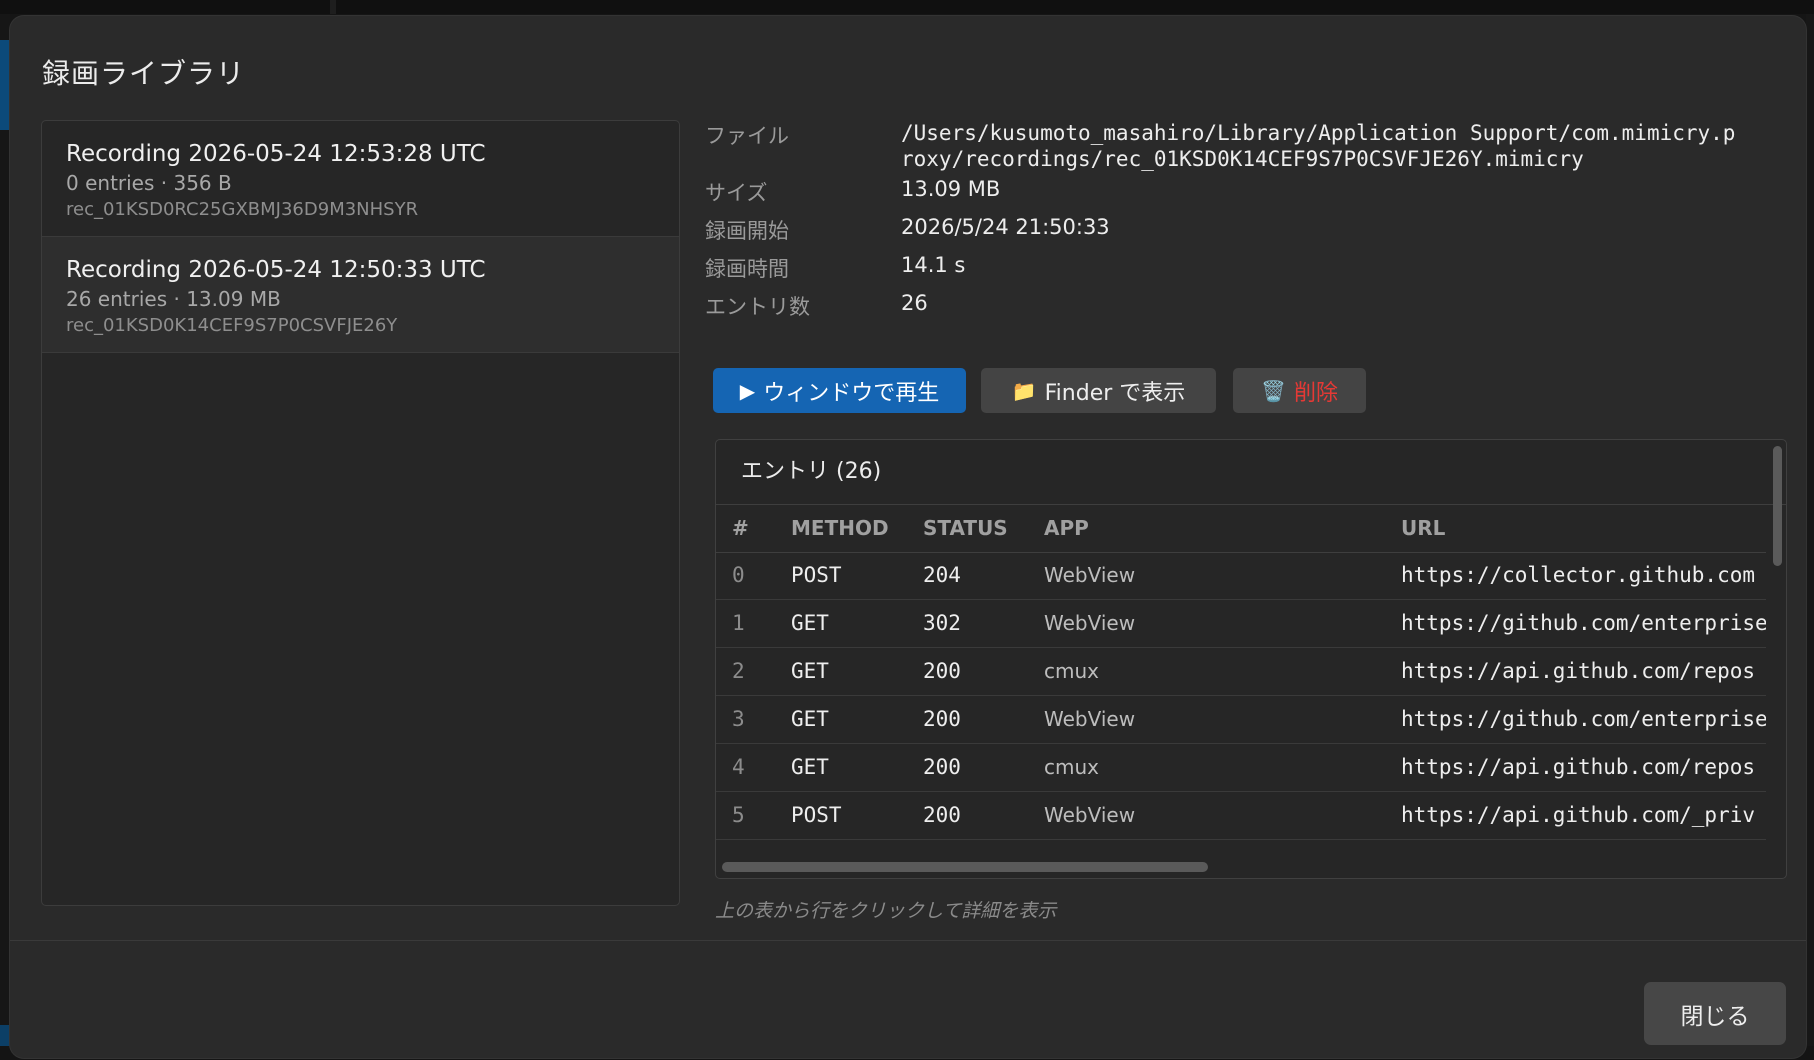 The width and height of the screenshot is (1814, 1060). What do you see at coordinates (747, 390) in the screenshot?
I see `play-icon: ▶` at bounding box center [747, 390].